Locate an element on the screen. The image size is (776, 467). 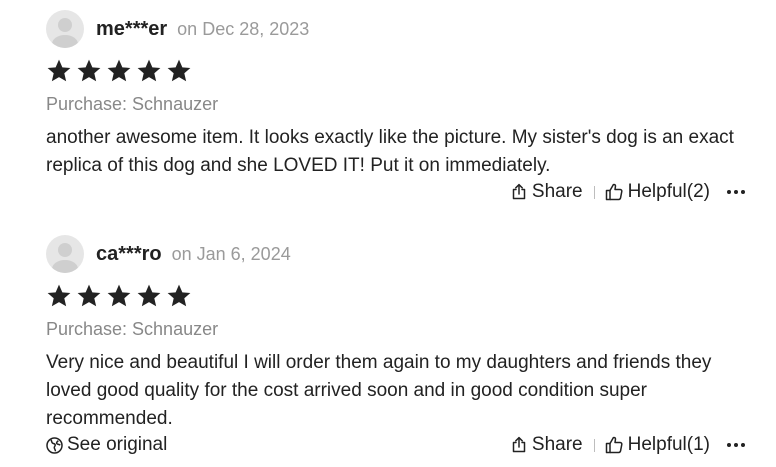
review-header: me***er on Dec 28, 2023 is located at coordinates (177, 29).